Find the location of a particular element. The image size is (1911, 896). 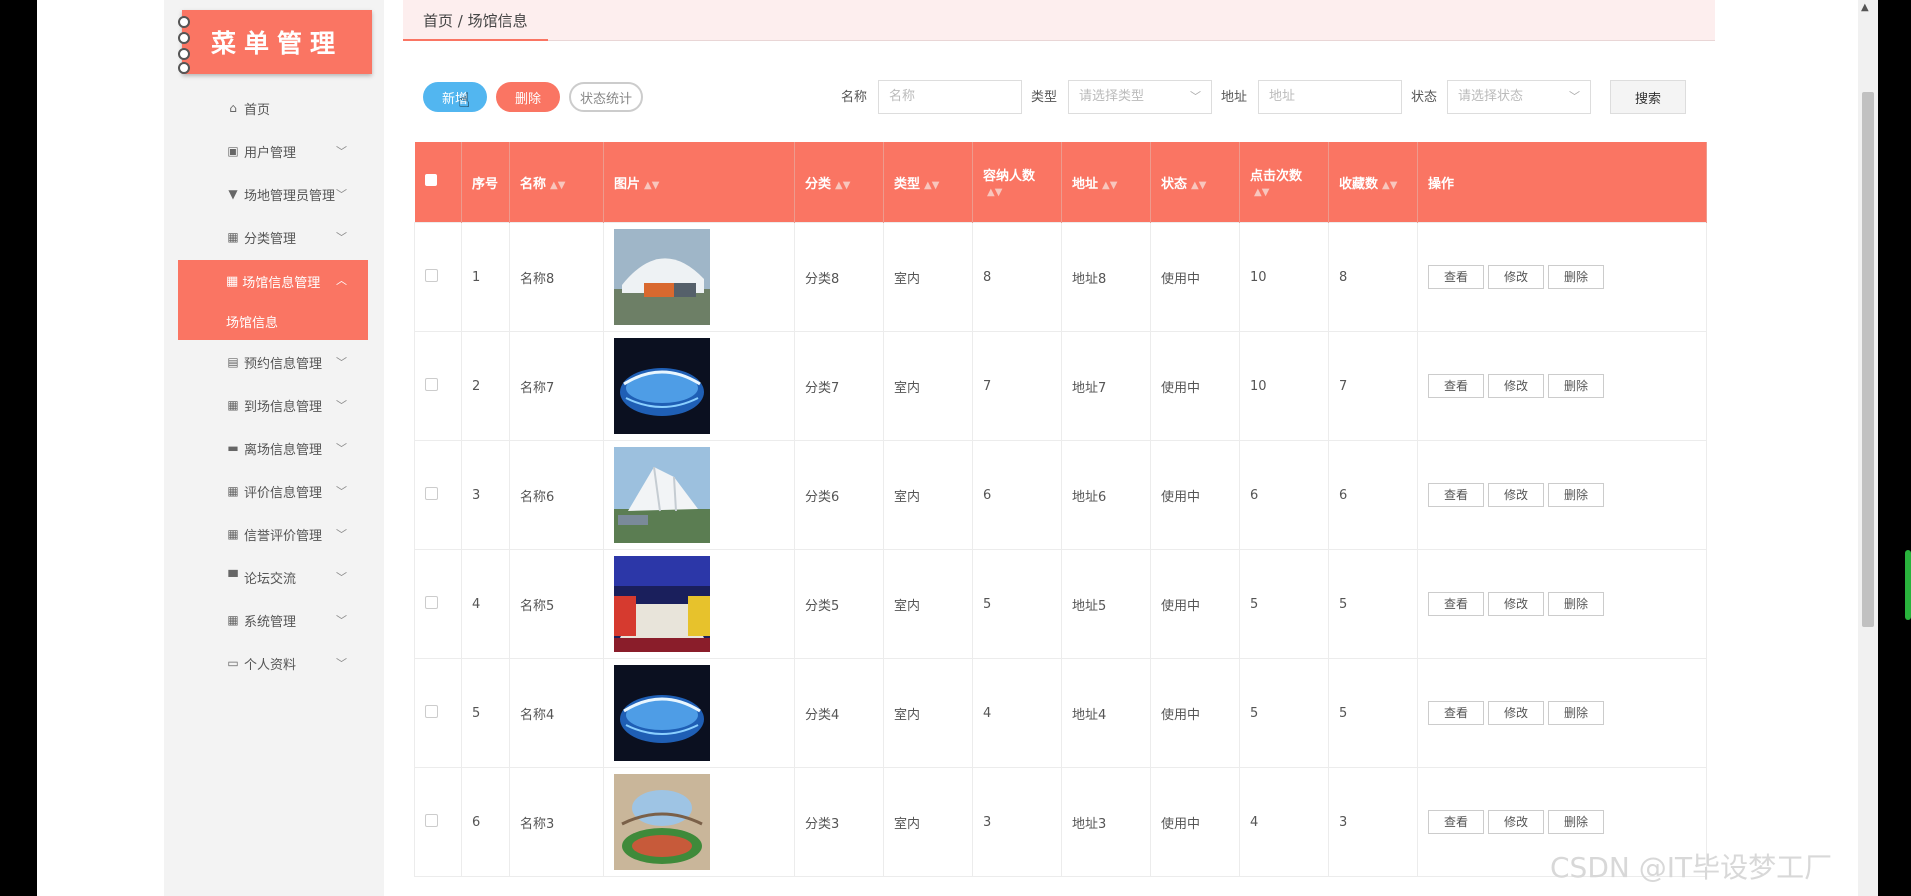

type-select: 请选择类型 ﹀ is located at coordinates (1140, 97).